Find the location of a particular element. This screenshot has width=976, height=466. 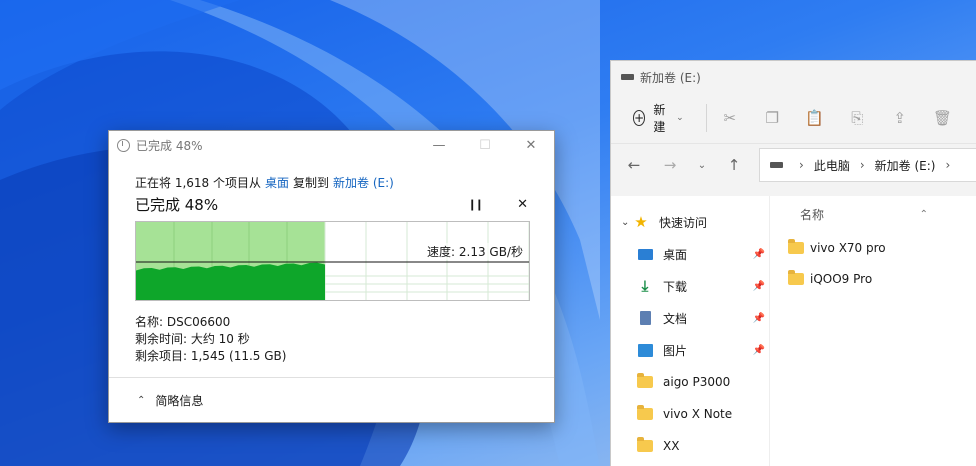

content-pane: 名称 ⌃ vivo X70 pro iQOO9 Pro is located at coordinates (873, 331).